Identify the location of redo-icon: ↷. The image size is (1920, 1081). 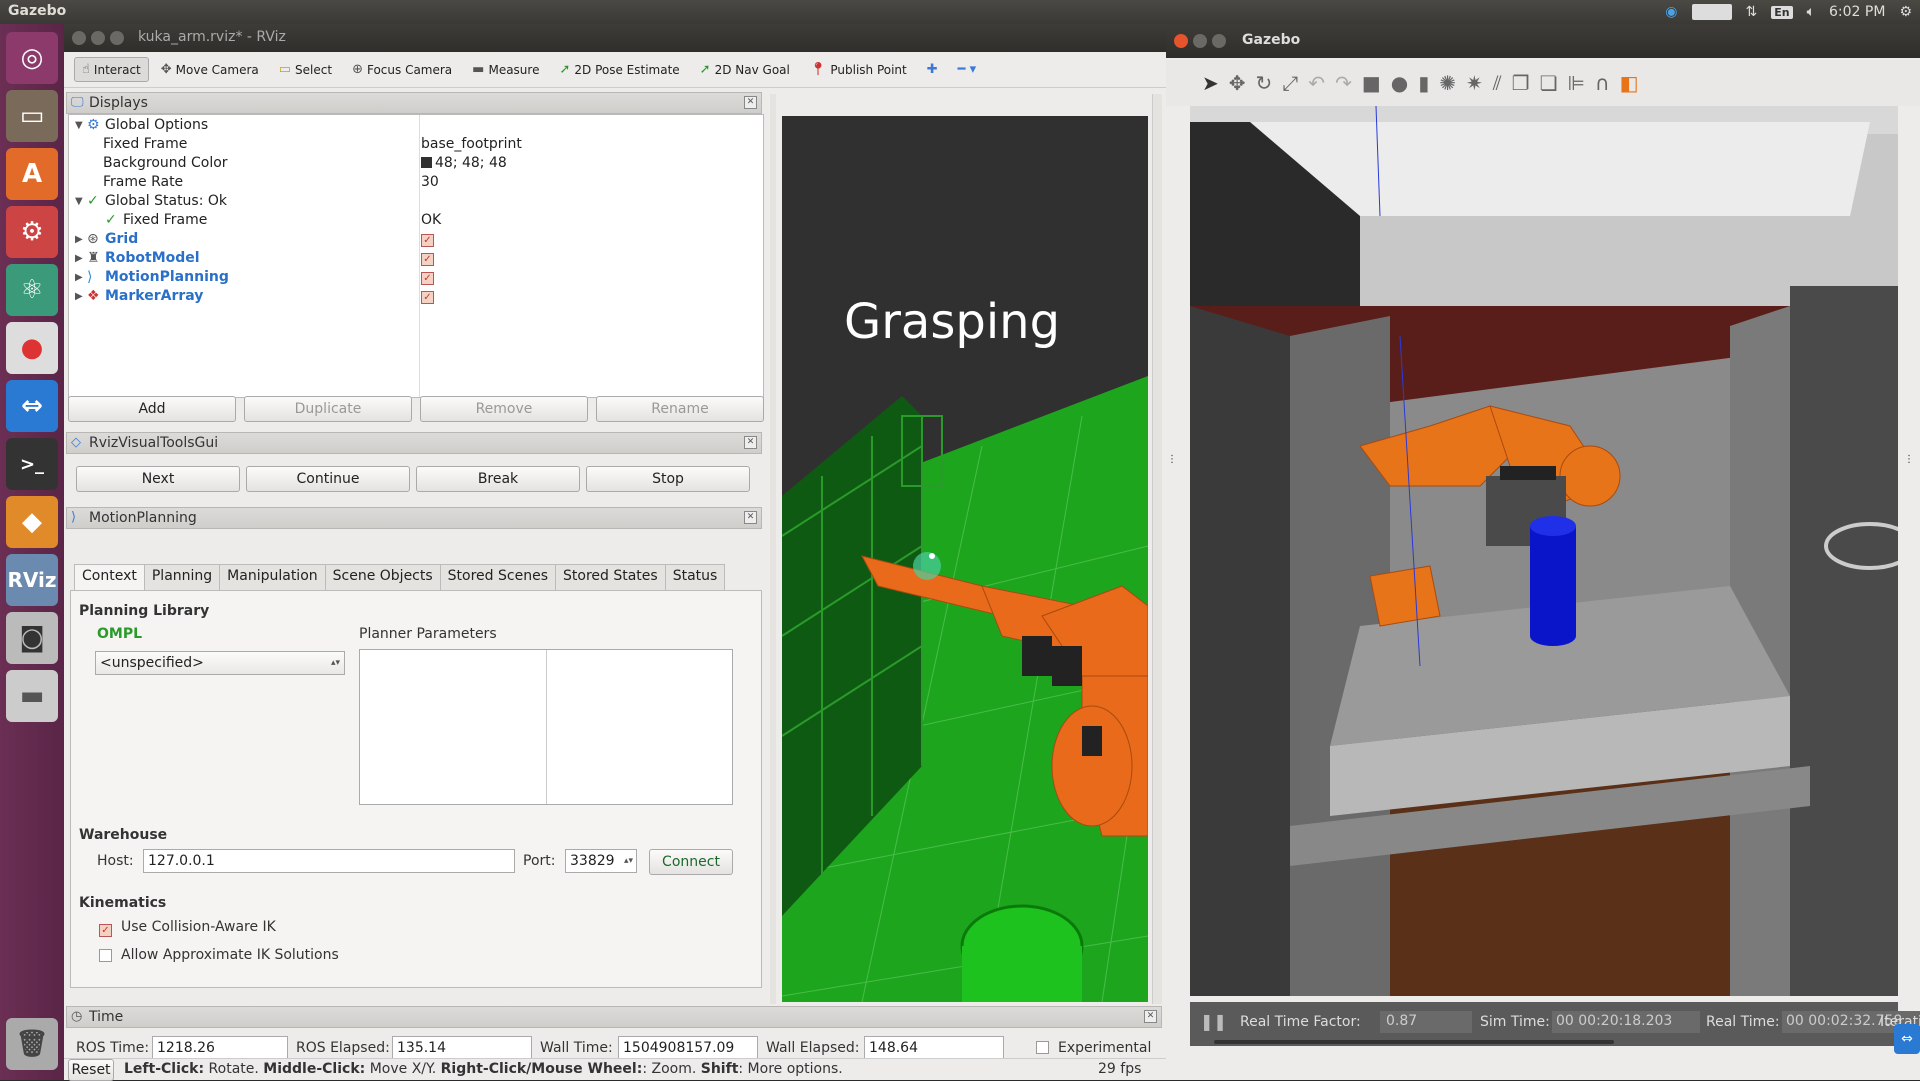
(1343, 83).